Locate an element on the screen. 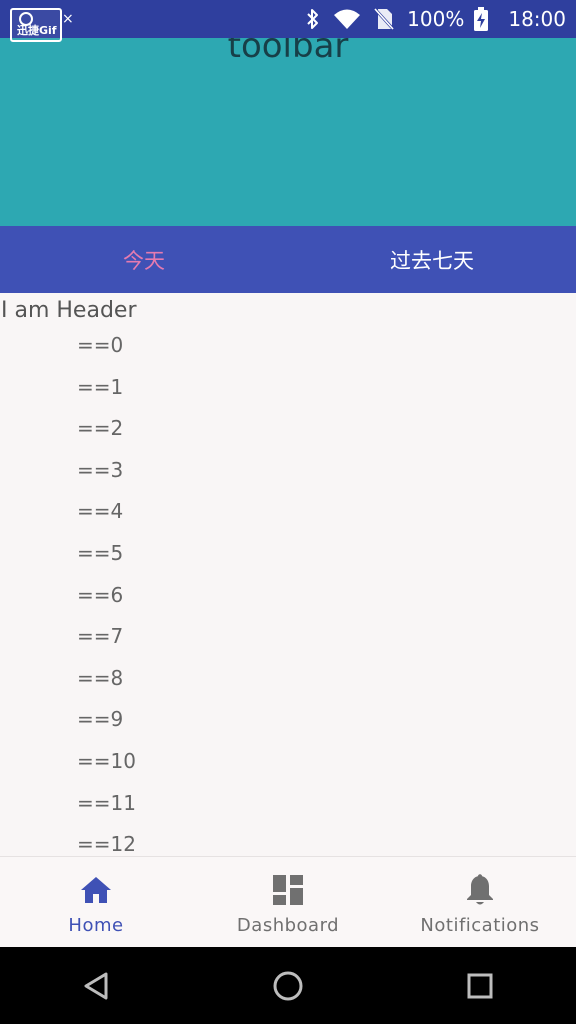  list-item: ==3 is located at coordinates (288, 475).